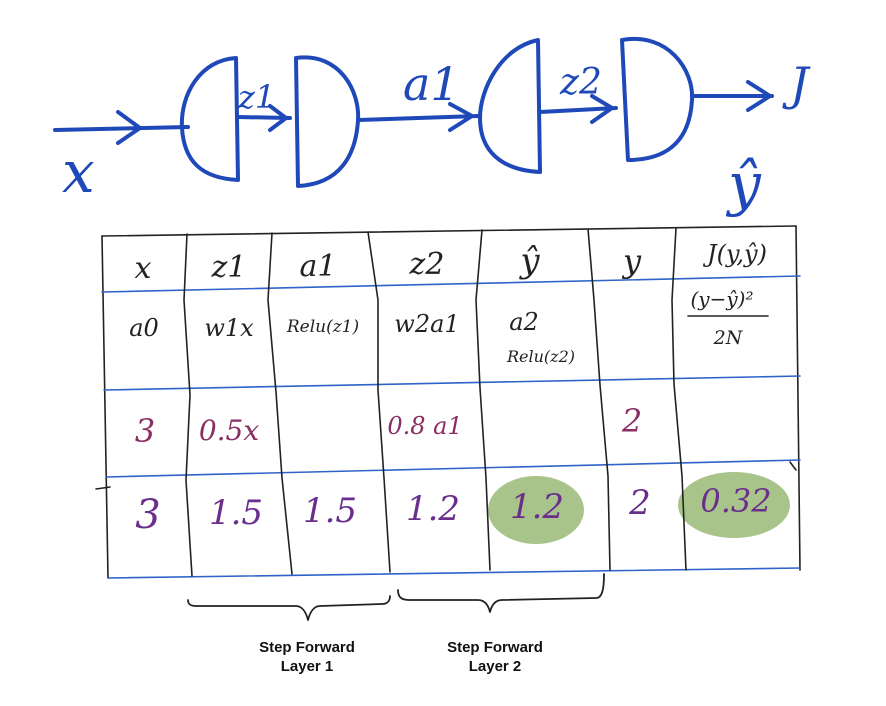 The height and width of the screenshot is (706, 886). What do you see at coordinates (743, 184) in the screenshot?
I see `yhat-label: ŷ` at bounding box center [743, 184].